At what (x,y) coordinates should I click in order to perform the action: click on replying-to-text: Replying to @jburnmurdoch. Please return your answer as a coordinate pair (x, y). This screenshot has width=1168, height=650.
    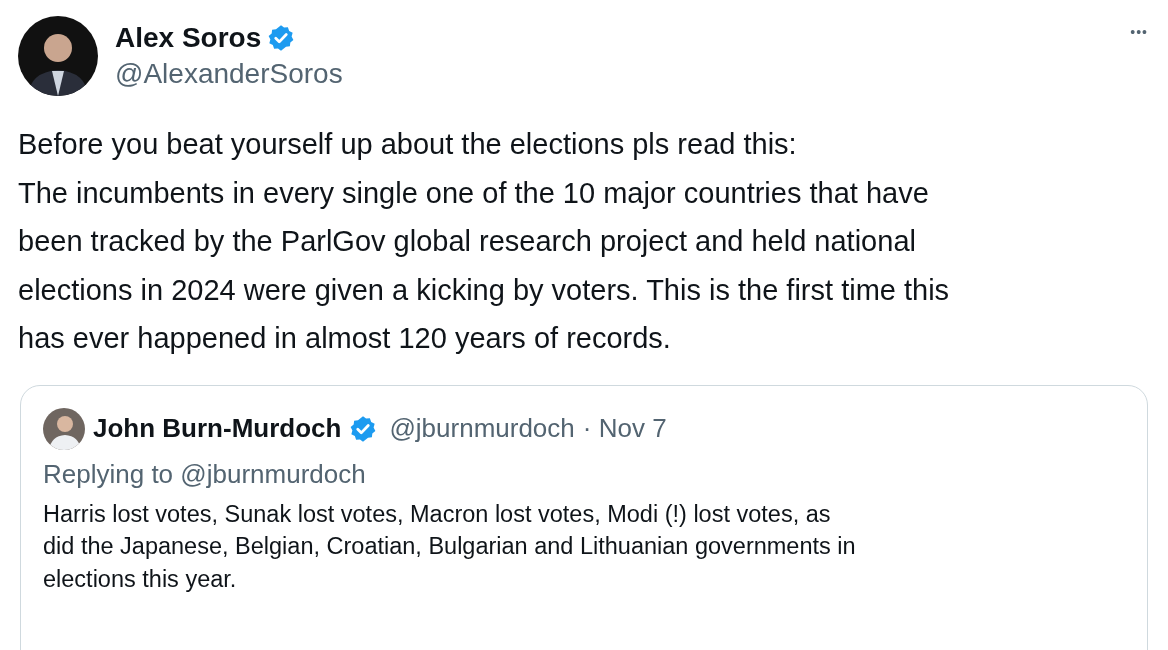
    Looking at the image, I should click on (205, 474).